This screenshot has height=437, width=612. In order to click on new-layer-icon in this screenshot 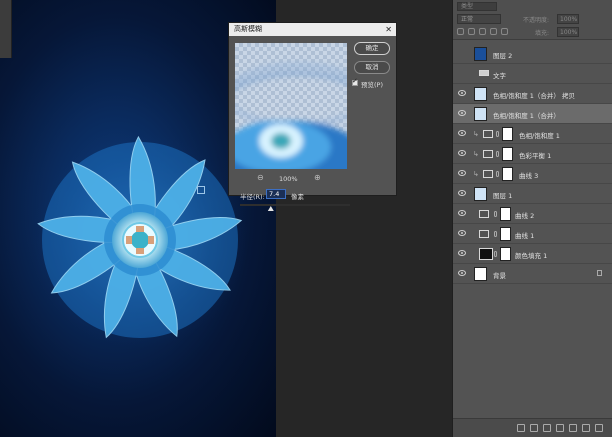, I will do `click(586, 428)`.